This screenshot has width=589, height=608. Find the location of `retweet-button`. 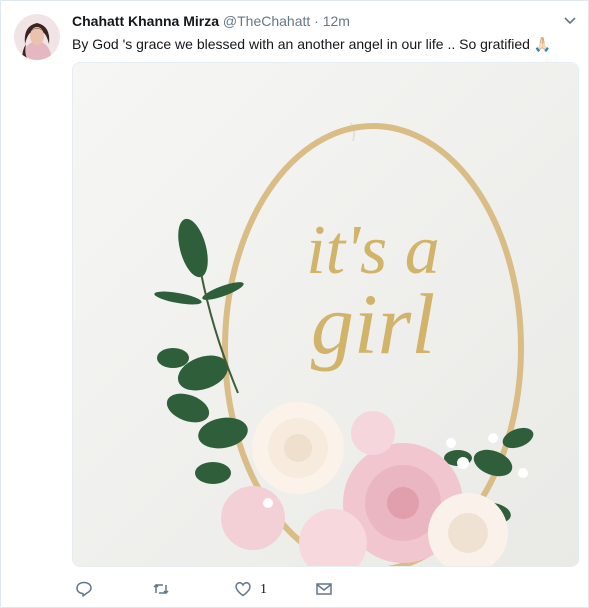

retweet-button is located at coordinates (161, 590).